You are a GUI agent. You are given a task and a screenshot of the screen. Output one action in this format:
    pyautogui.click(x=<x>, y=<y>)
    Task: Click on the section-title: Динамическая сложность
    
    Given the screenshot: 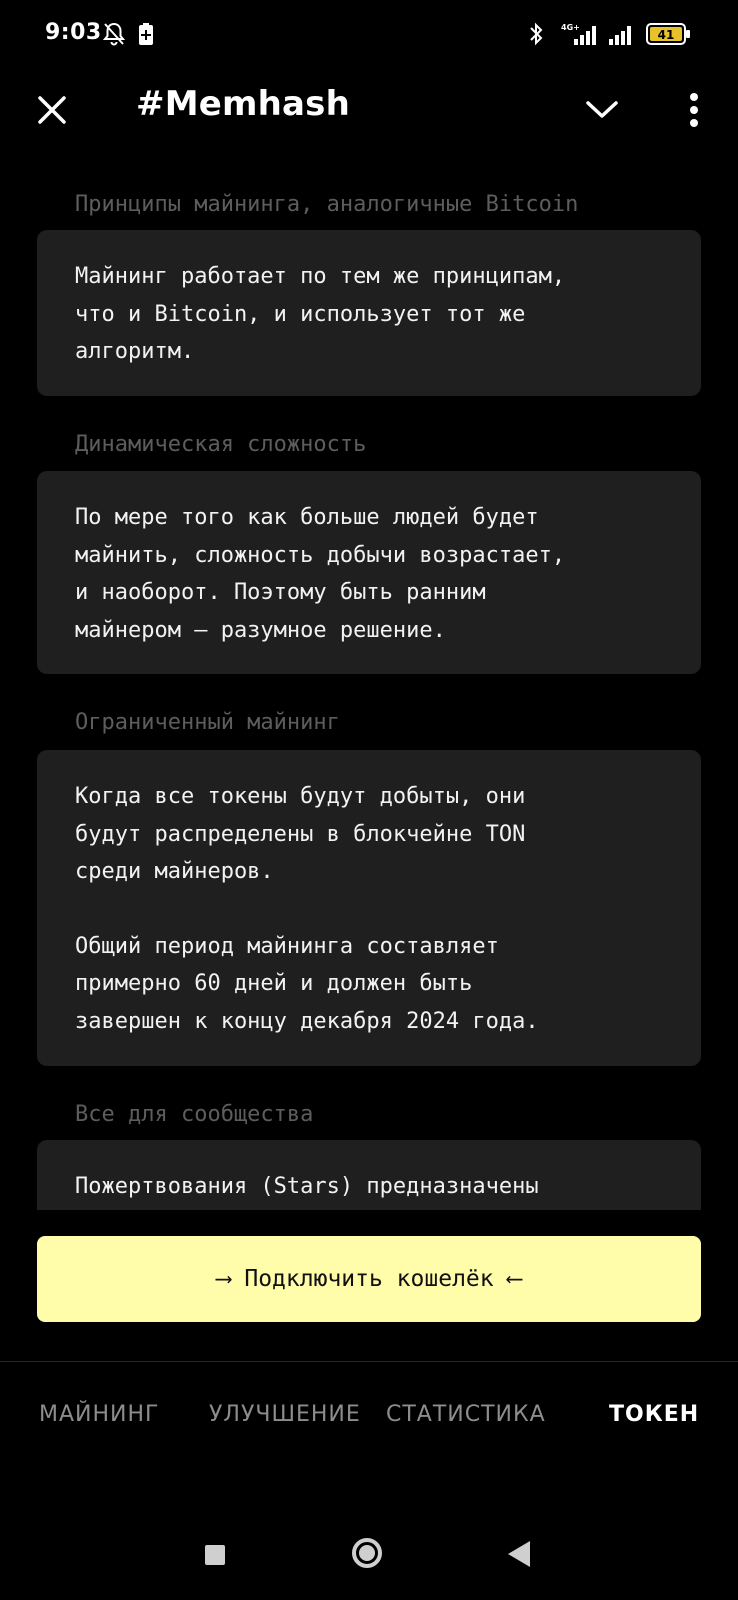 What is the action you would take?
    pyautogui.click(x=221, y=444)
    